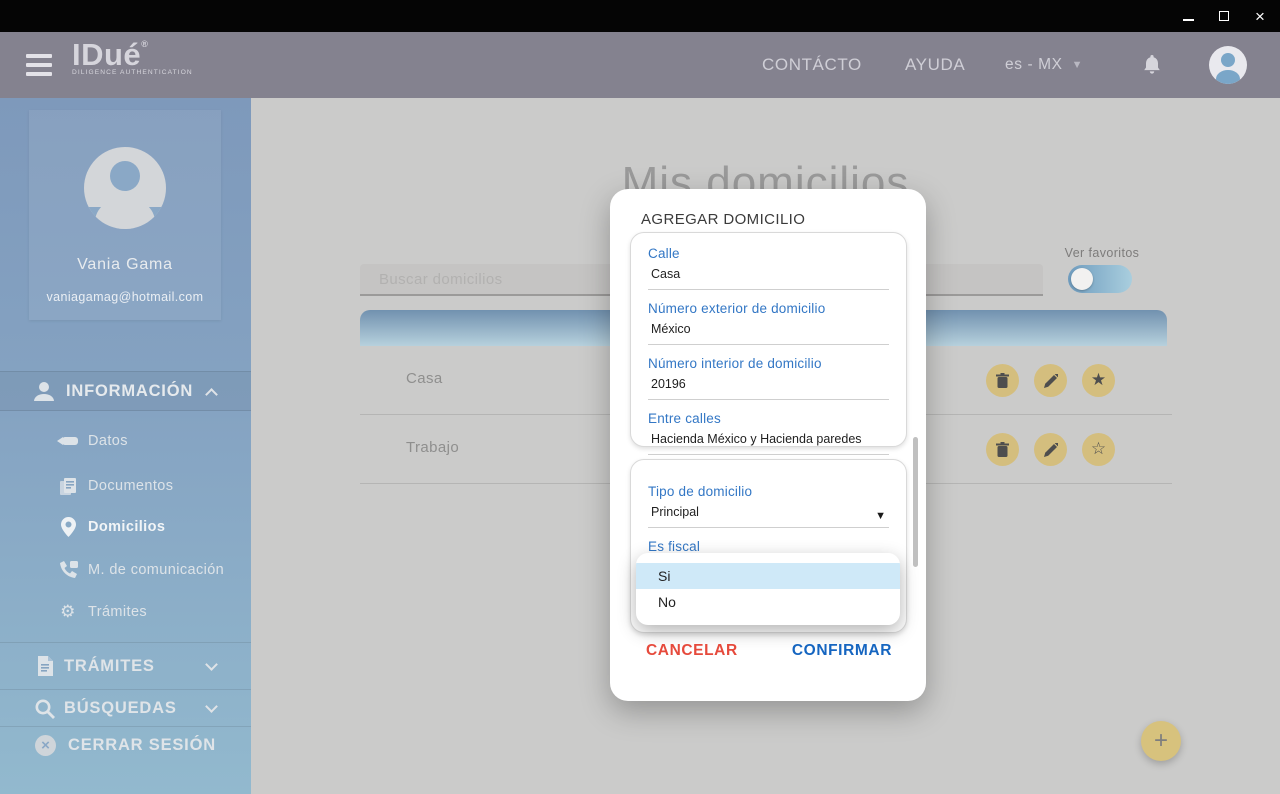 Image resolution: width=1280 pixels, height=794 pixels. I want to click on add-address-fab: +, so click(1161, 741).